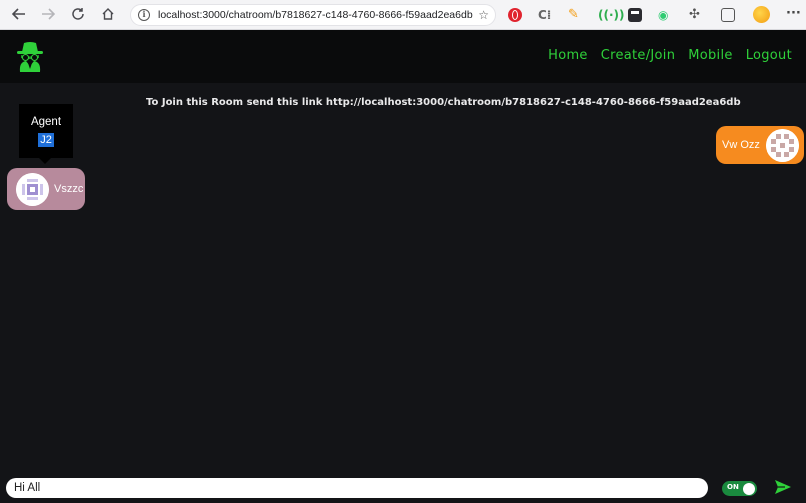 This screenshot has height=503, width=806. I want to click on tooltip-title: Agent, so click(46, 122).